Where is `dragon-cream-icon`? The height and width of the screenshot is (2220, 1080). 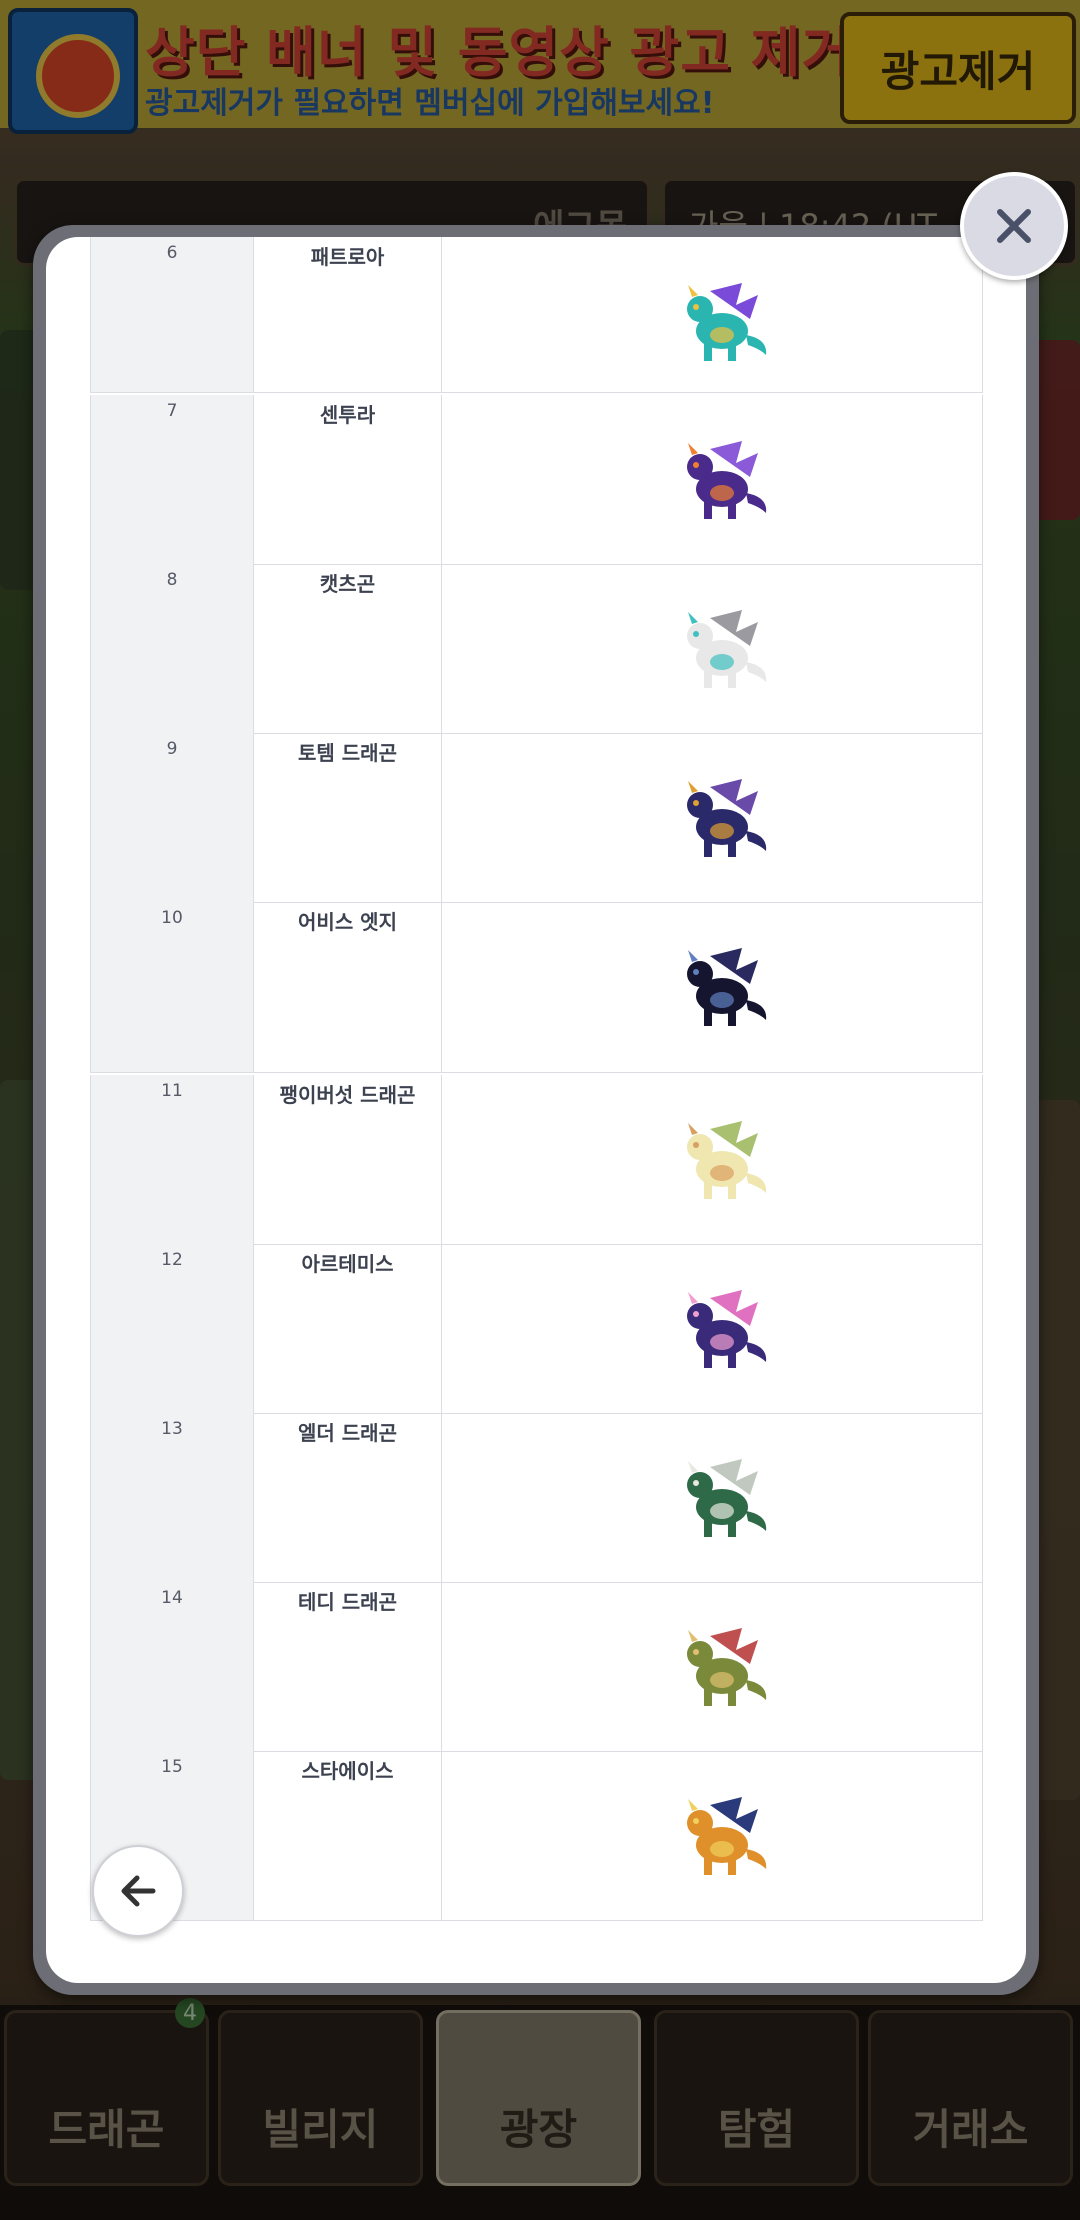
dragon-cream-icon is located at coordinates (727, 1160).